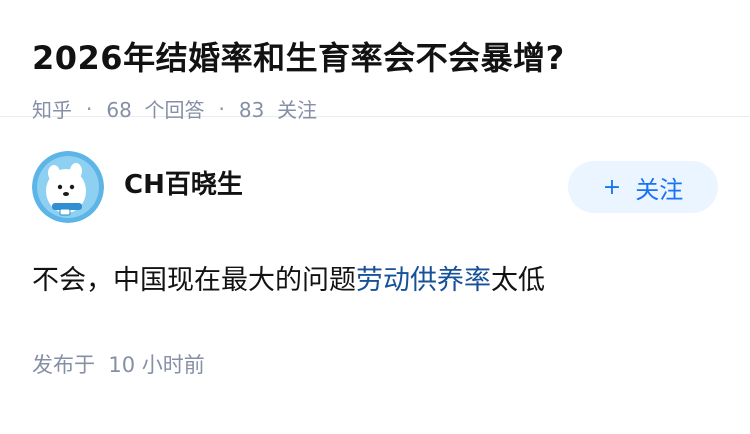 Image resolution: width=750 pixels, height=434 pixels. I want to click on answer-content: 不会，中国现在最大的问题劳动供养率太低, so click(375, 281).